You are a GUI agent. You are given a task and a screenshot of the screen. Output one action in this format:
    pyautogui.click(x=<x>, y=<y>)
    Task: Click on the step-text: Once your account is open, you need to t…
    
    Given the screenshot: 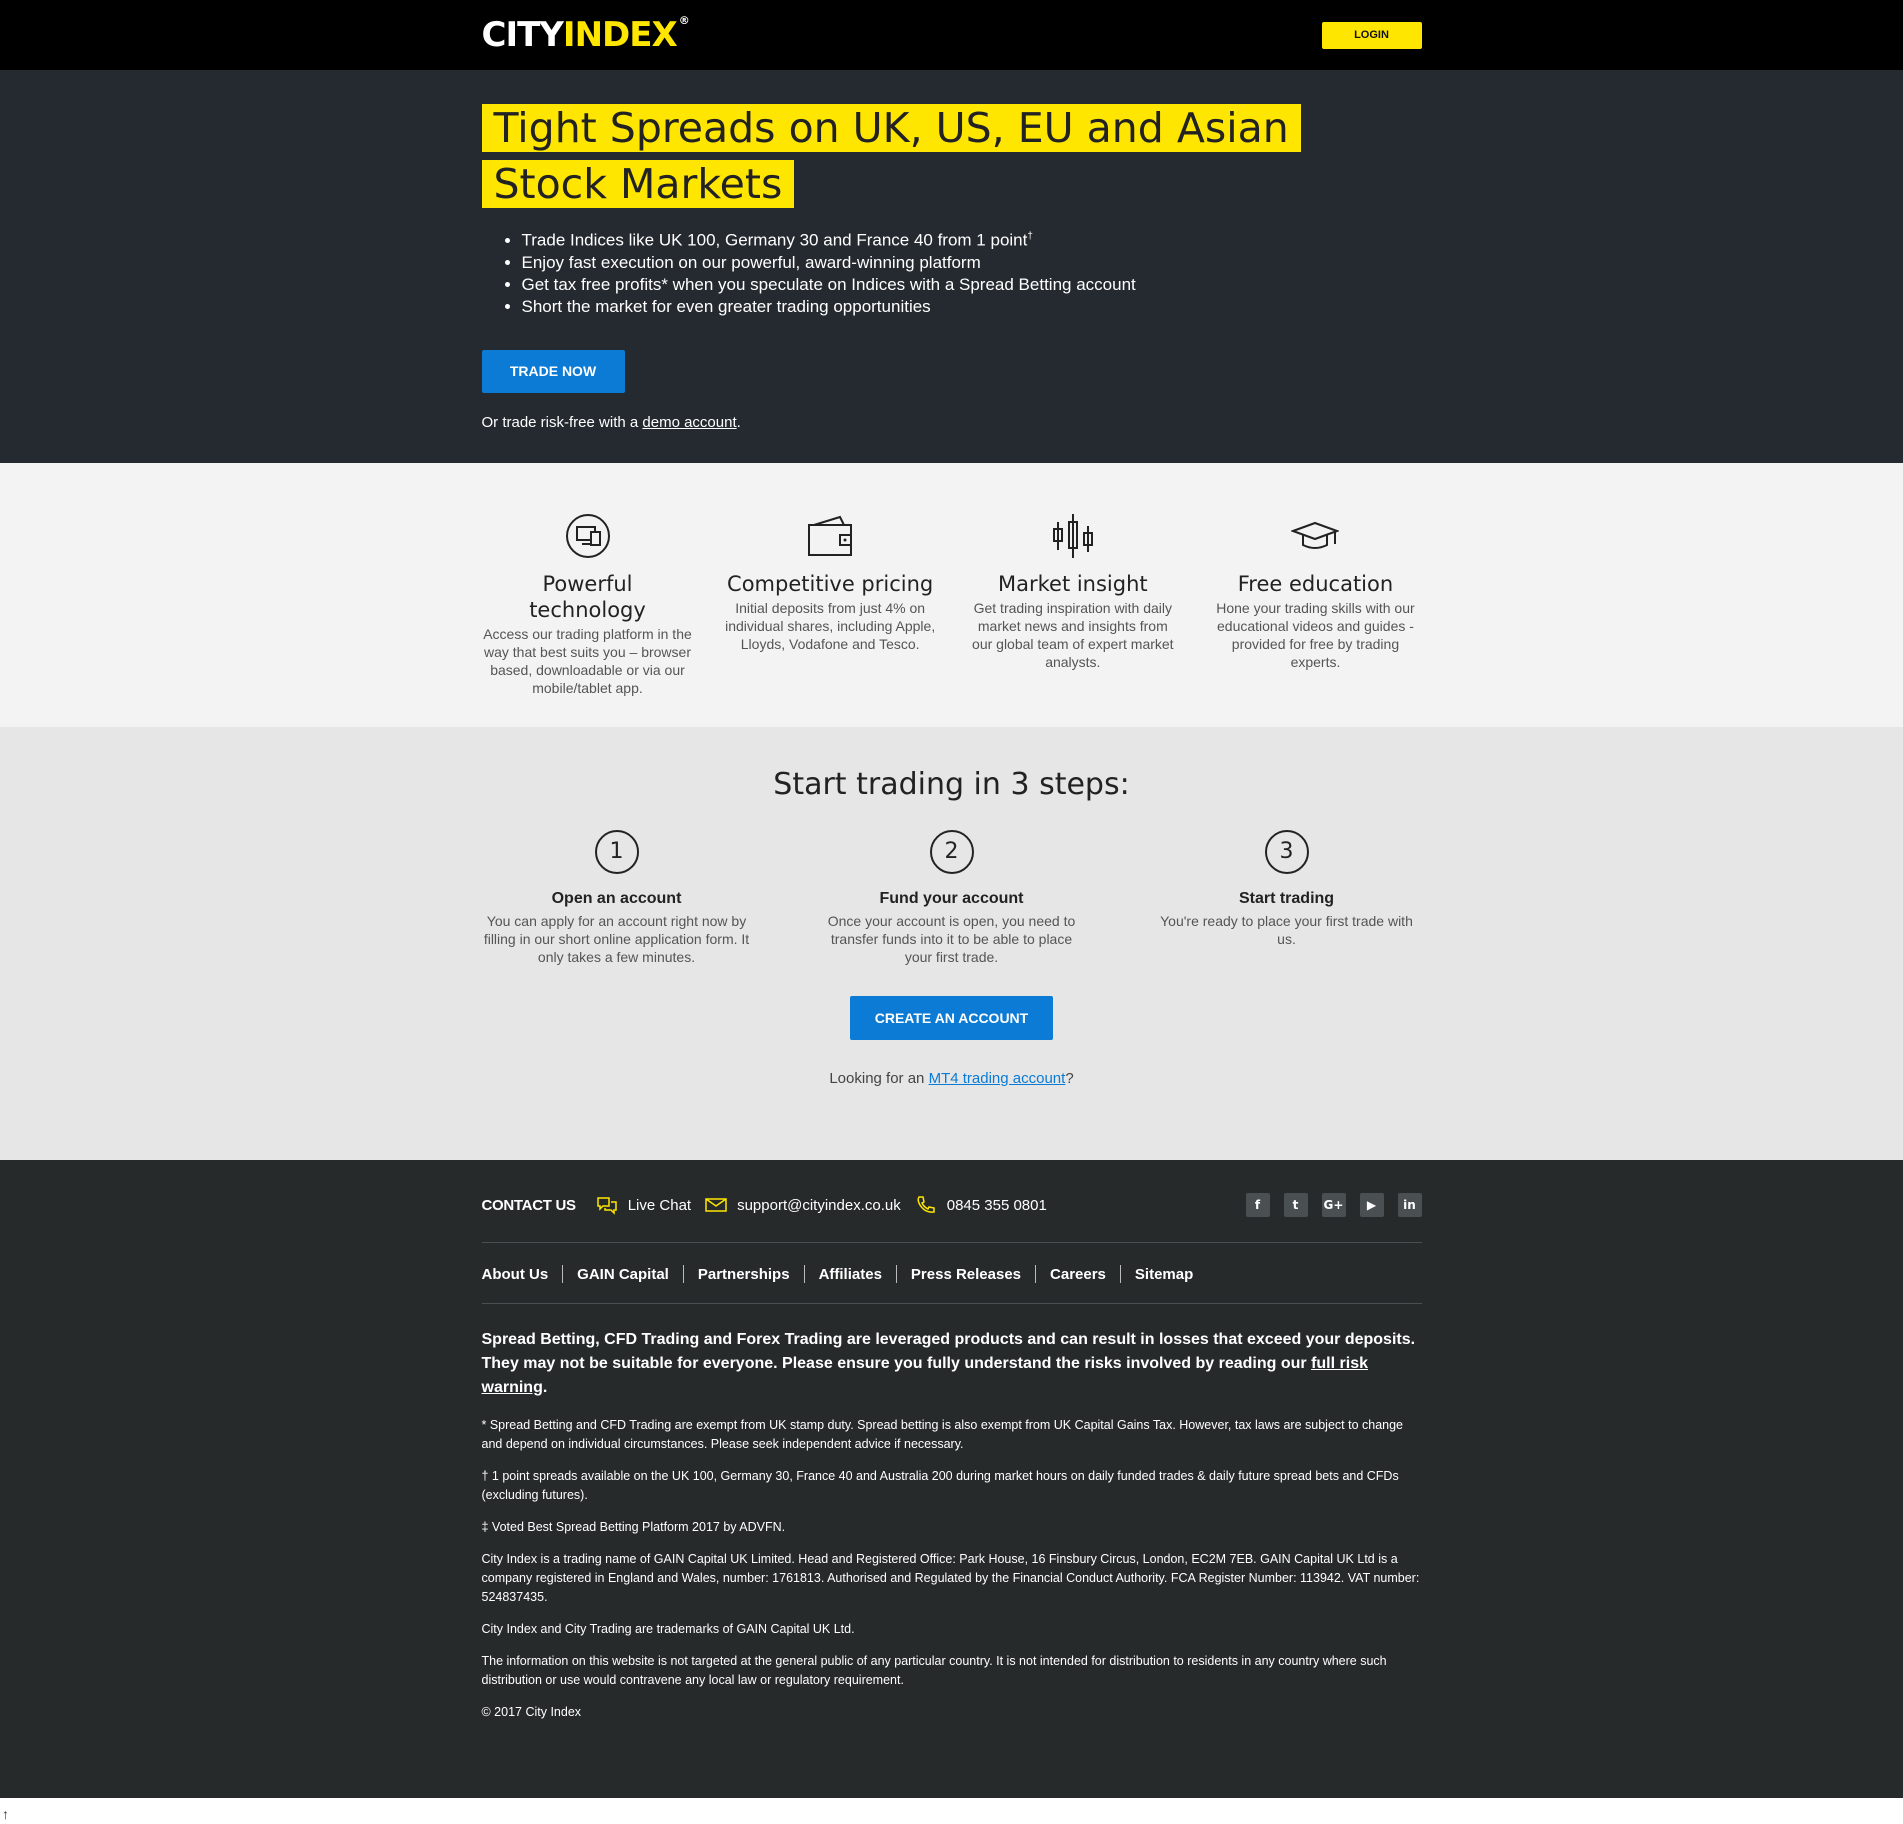 What is the action you would take?
    pyautogui.click(x=951, y=939)
    